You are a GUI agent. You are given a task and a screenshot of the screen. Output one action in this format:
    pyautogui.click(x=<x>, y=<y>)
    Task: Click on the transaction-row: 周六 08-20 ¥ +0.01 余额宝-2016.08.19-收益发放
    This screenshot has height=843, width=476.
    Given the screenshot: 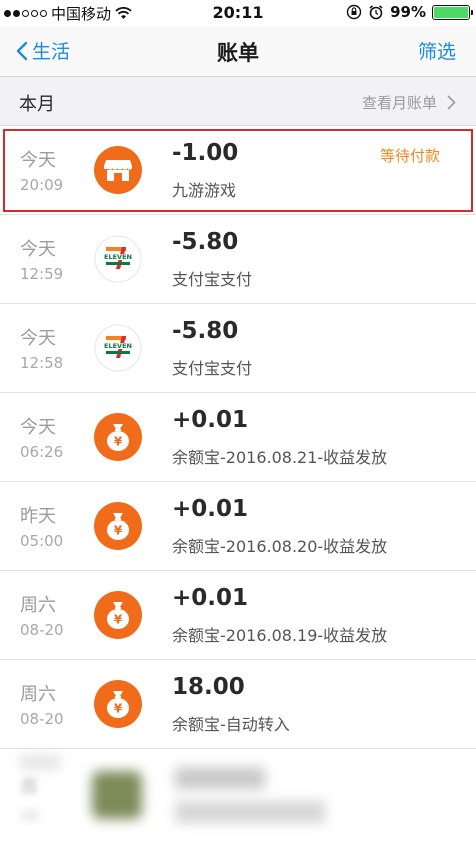 What is the action you would take?
    pyautogui.click(x=238, y=615)
    